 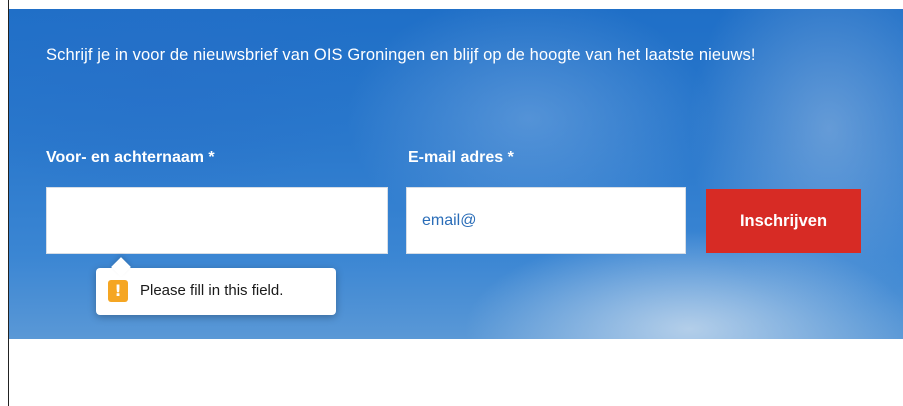 What do you see at coordinates (783, 221) in the screenshot?
I see `subscribe-button: Inschrijven` at bounding box center [783, 221].